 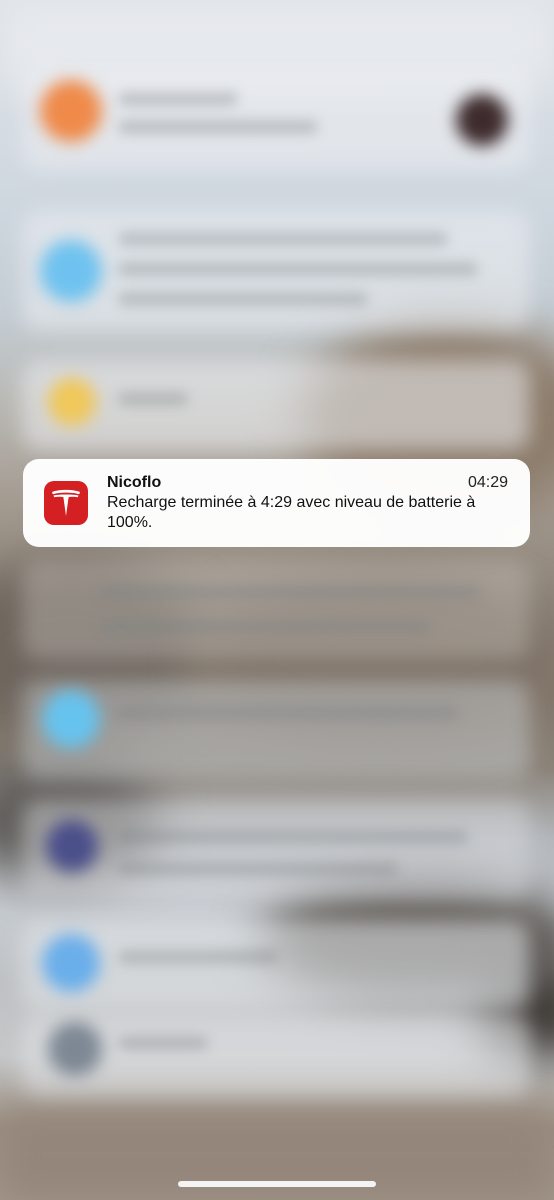 I want to click on notification-time: 04:29, so click(x=487, y=482).